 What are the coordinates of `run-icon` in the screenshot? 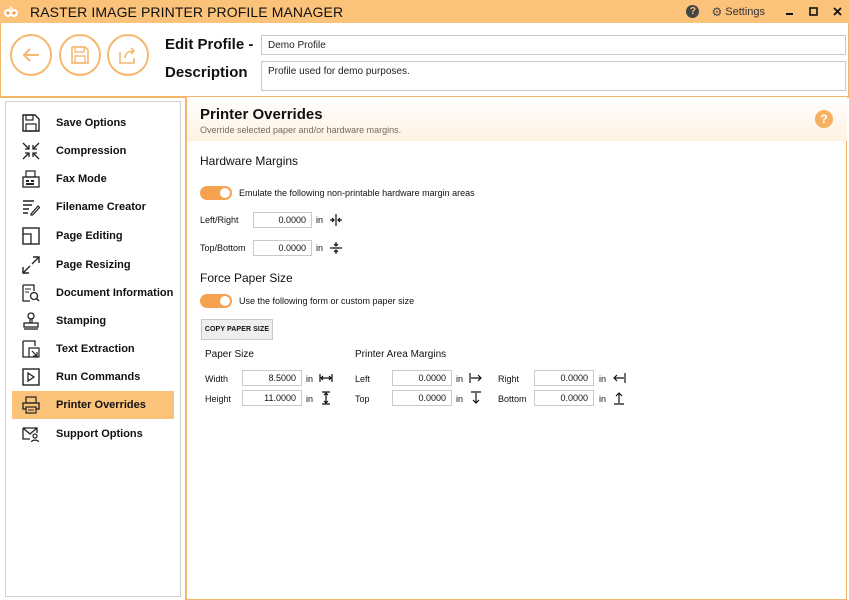 It's located at (31, 377).